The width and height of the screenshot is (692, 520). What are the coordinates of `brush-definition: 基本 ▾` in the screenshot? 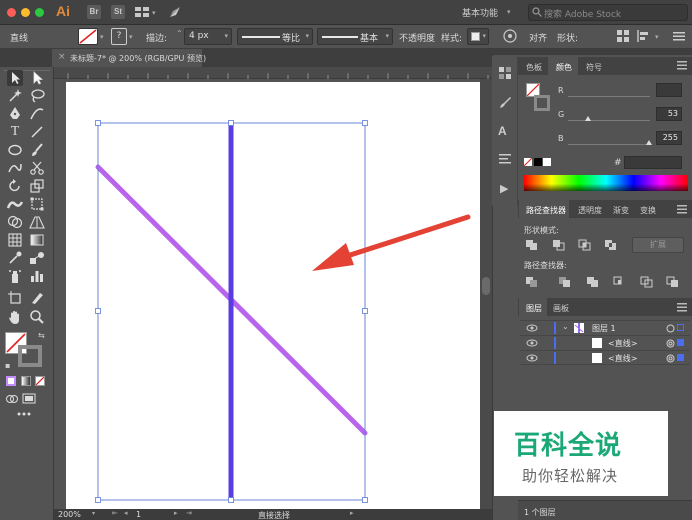 It's located at (355, 36).